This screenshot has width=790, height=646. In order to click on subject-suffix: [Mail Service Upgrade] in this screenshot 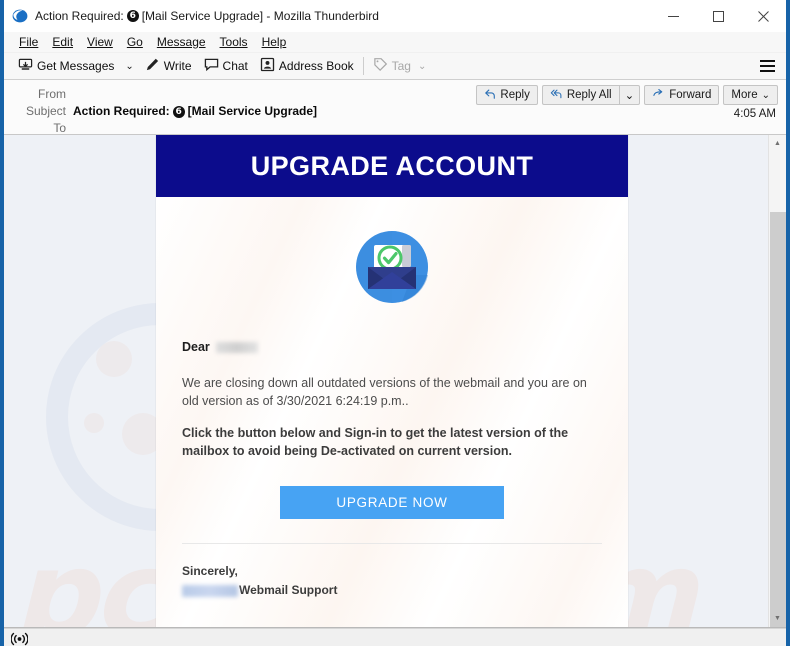, I will do `click(252, 111)`.